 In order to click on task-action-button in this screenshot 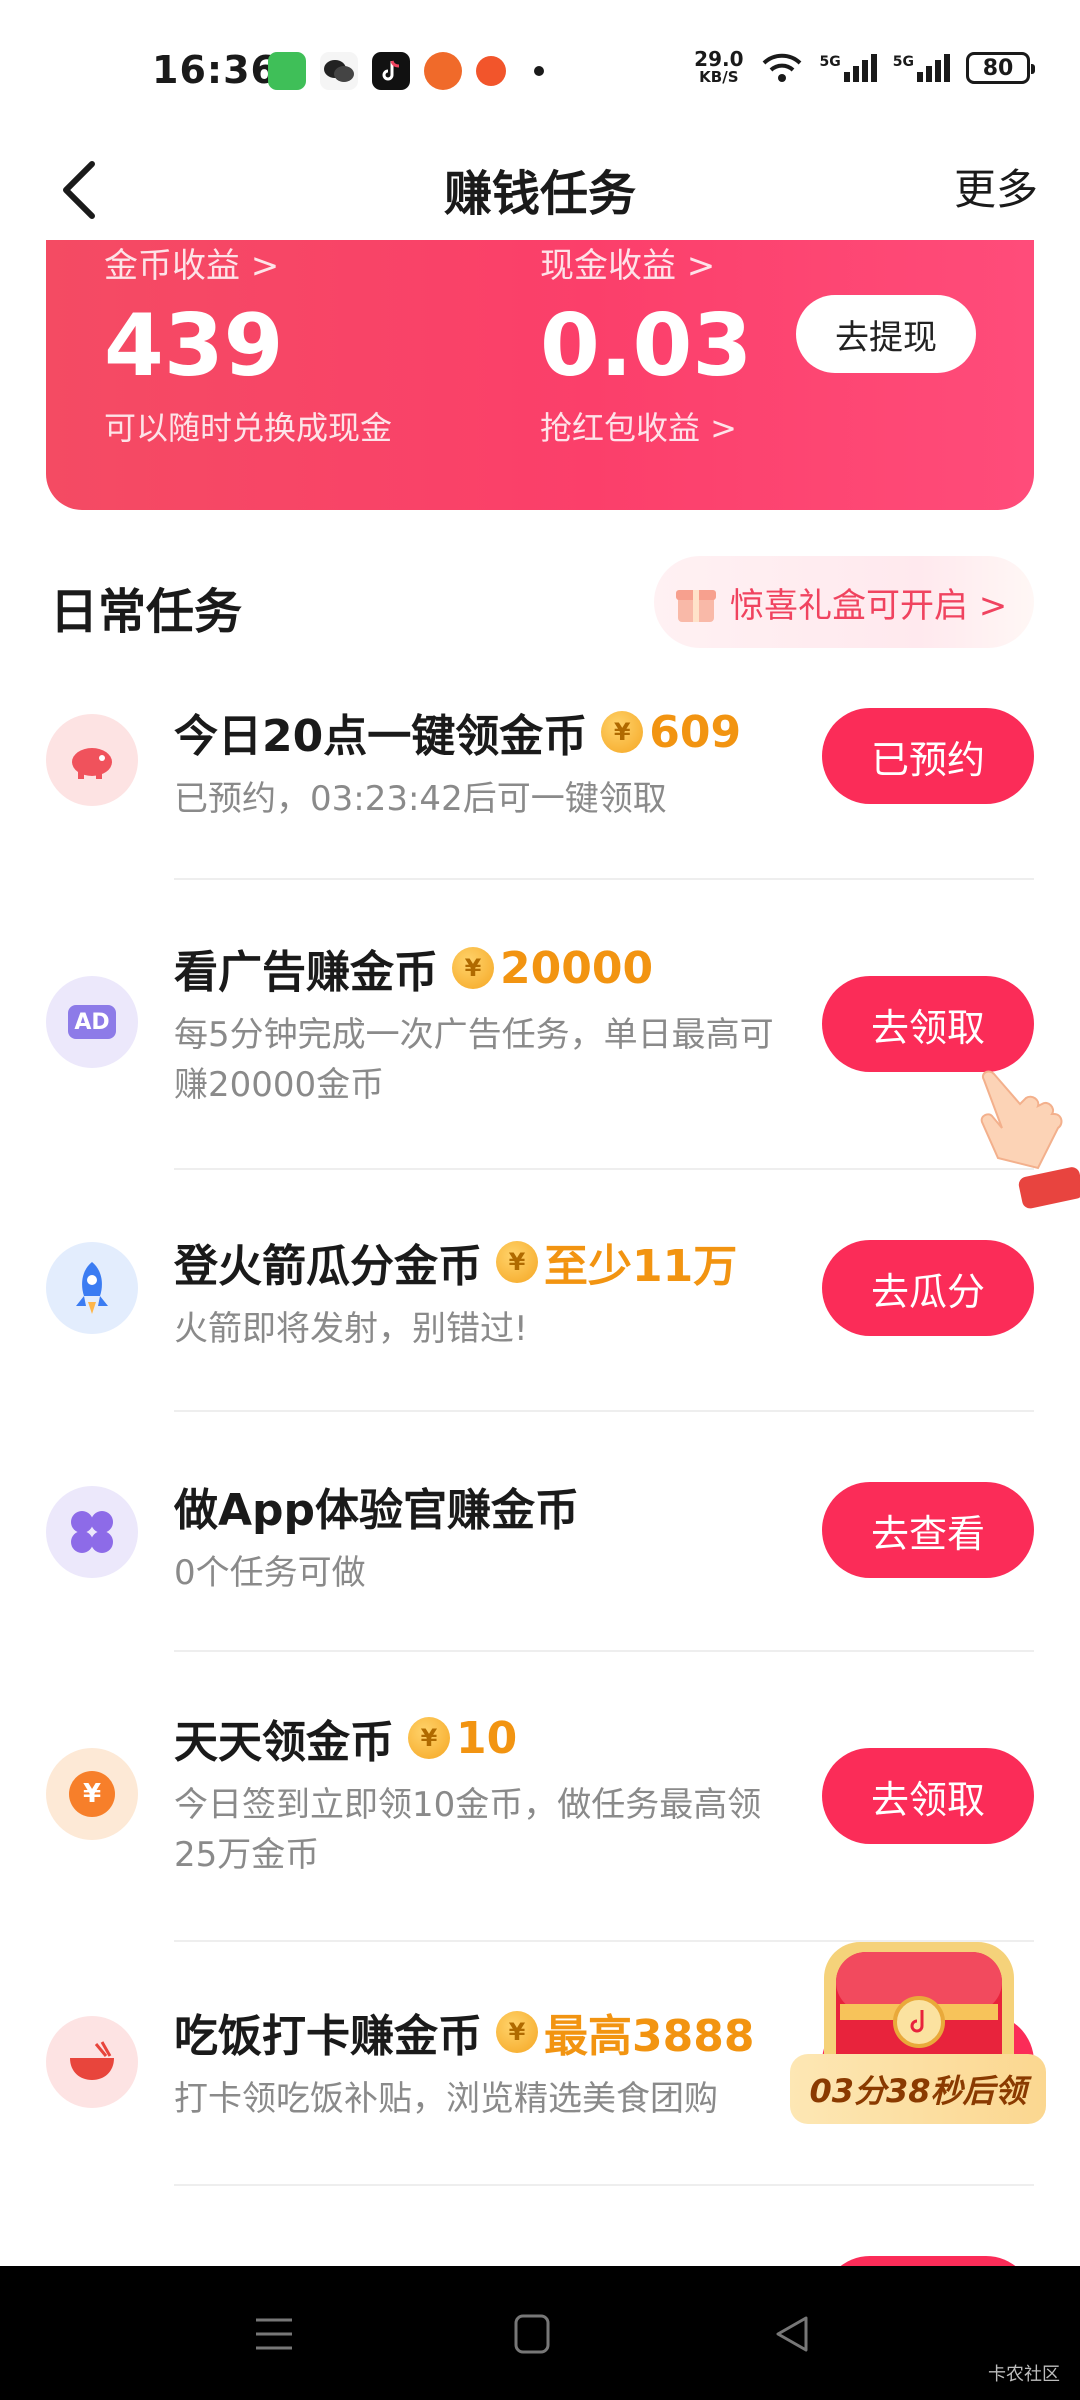, I will do `click(928, 2261)`.